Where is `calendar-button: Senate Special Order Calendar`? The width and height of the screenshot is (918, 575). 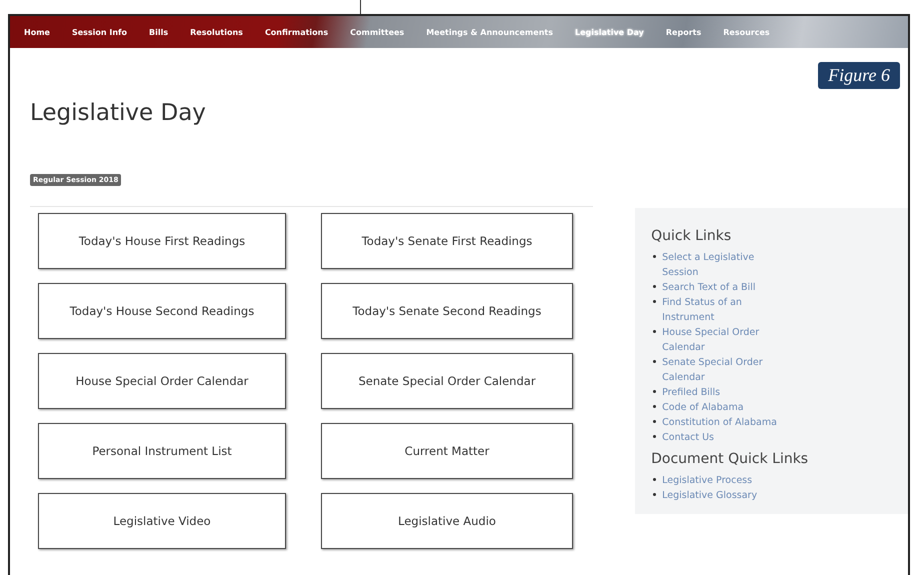
calendar-button: Senate Special Order Calendar is located at coordinates (447, 381).